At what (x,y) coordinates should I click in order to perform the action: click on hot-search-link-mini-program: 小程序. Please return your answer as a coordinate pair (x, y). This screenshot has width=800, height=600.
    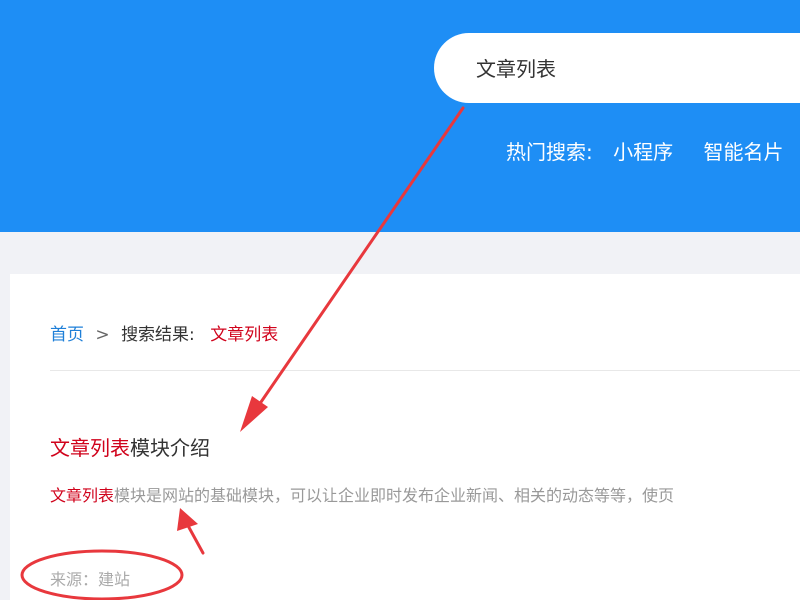
    Looking at the image, I should click on (643, 150).